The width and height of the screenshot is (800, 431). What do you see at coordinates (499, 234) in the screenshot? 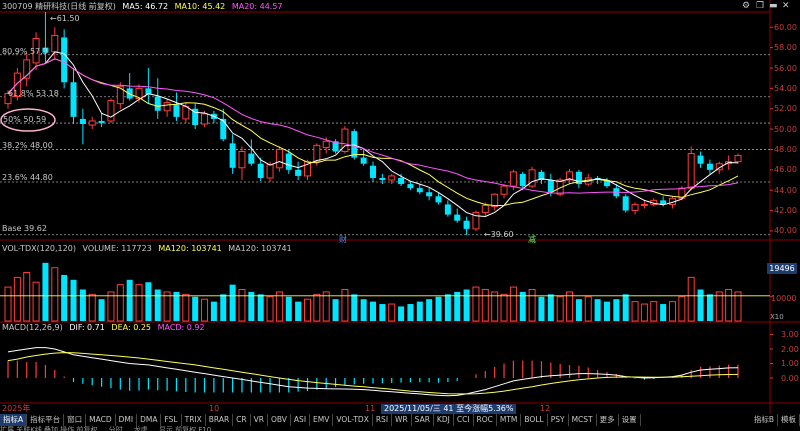
I see `low-price-mark: ←39.60` at bounding box center [499, 234].